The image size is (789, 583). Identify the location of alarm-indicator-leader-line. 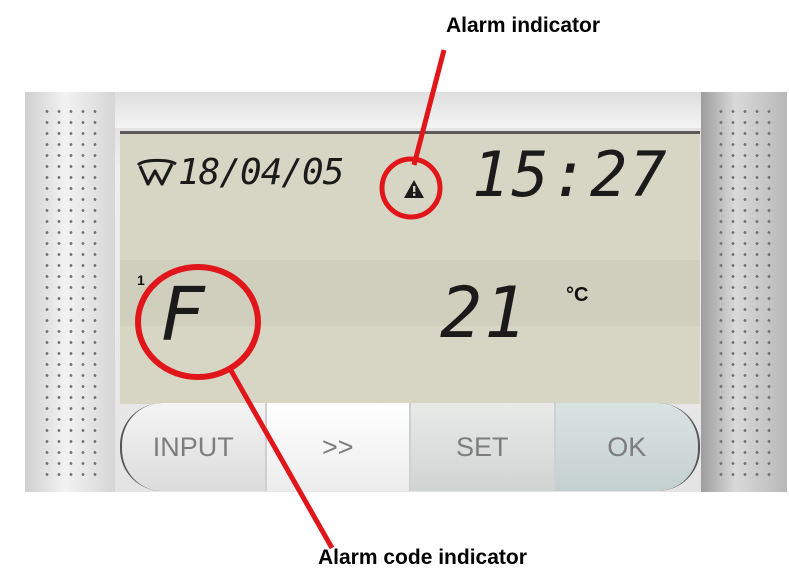
(429, 107).